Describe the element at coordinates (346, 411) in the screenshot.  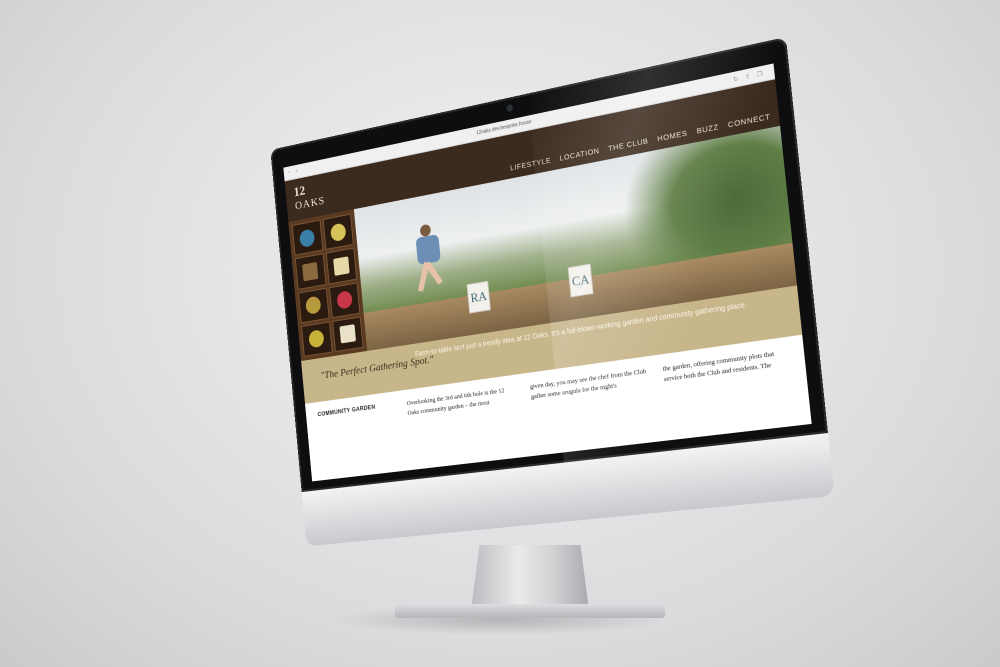
I see `section-label: COMMUNITY GARDEN` at that location.